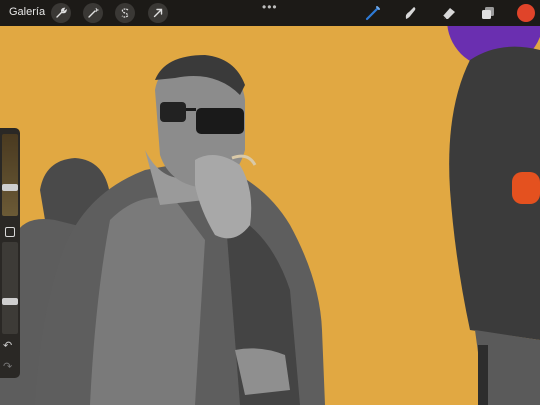 This screenshot has height=405, width=540. What do you see at coordinates (125, 13) in the screenshot?
I see `selection-s-icon` at bounding box center [125, 13].